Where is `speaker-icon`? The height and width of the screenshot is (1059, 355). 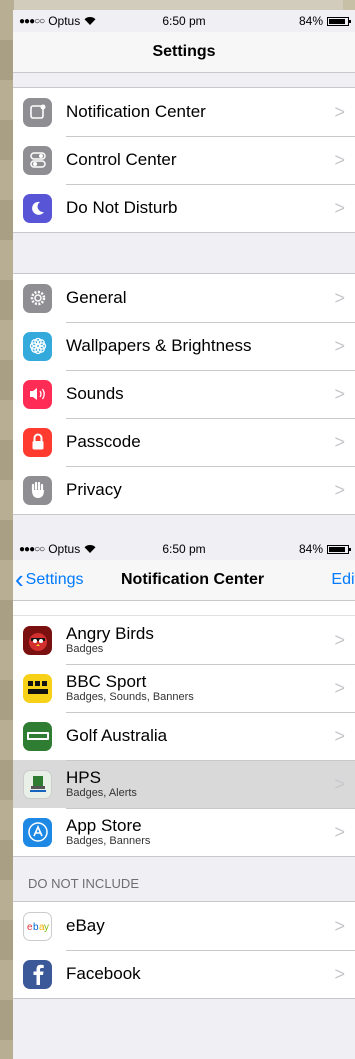
speaker-icon is located at coordinates (37, 394).